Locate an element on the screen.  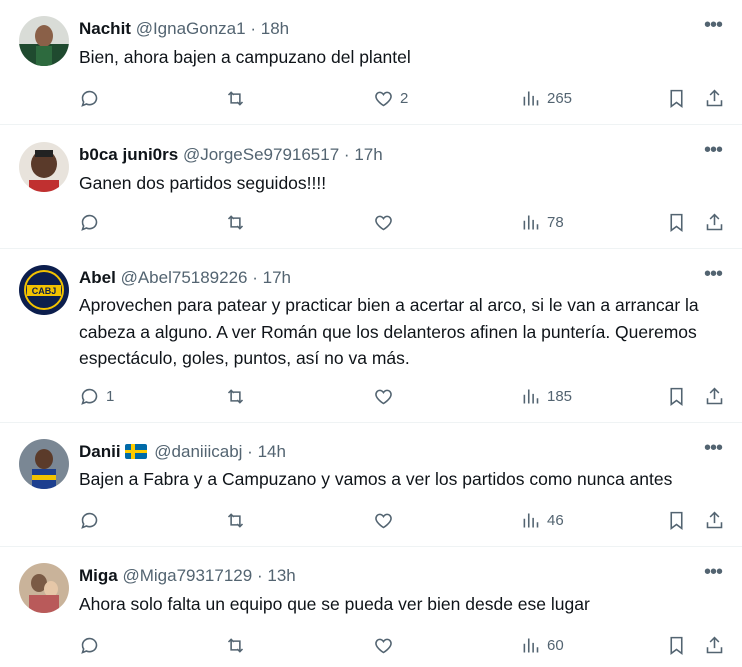
timestamp: 18h is located at coordinates (275, 28).